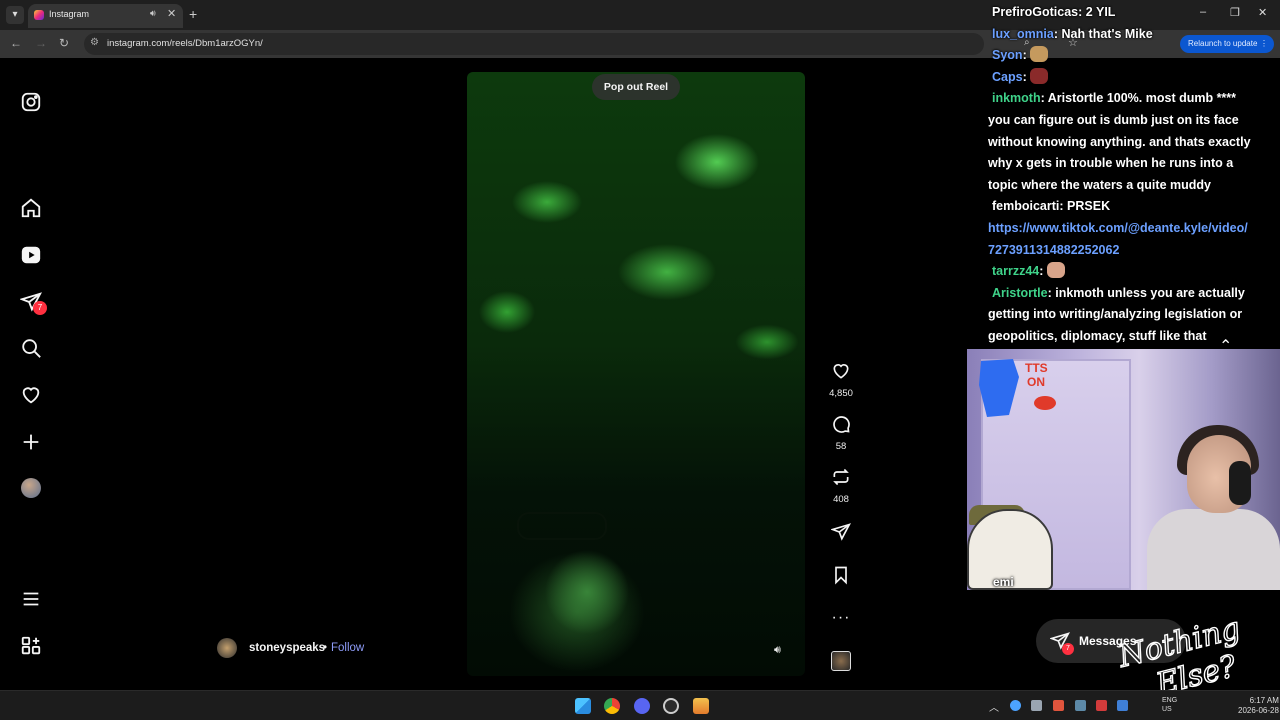 Image resolution: width=1280 pixels, height=720 pixels. I want to click on follow-button: Follow, so click(347, 648).